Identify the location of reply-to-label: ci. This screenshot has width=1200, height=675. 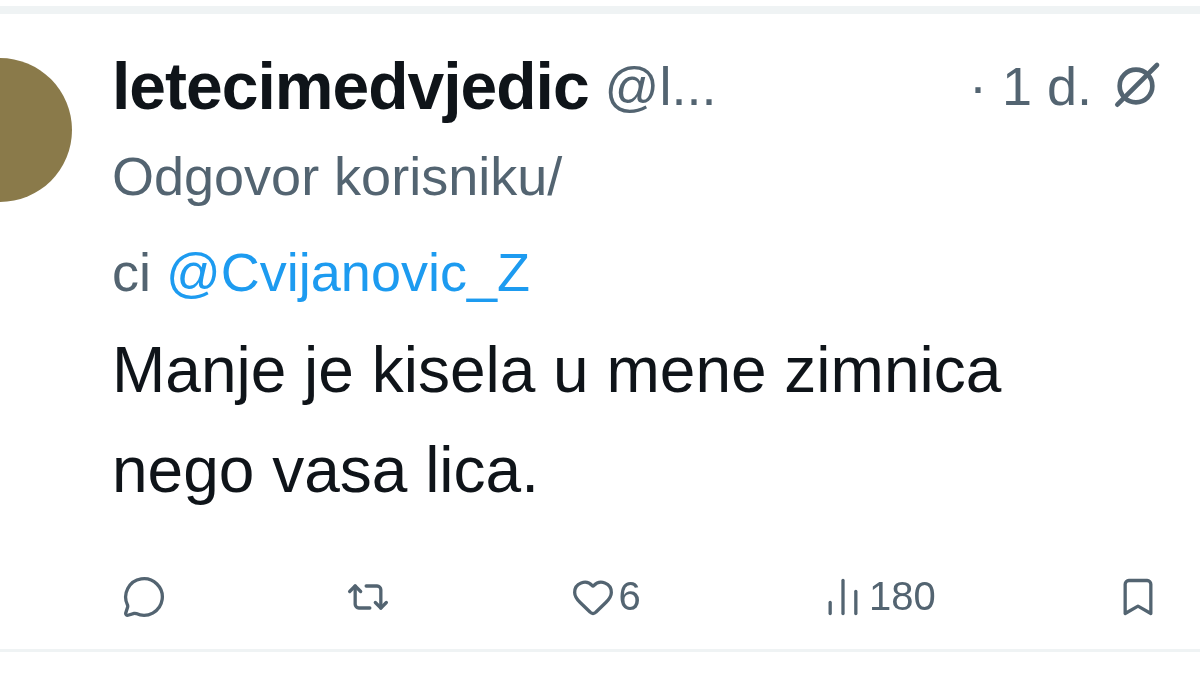
(131, 272).